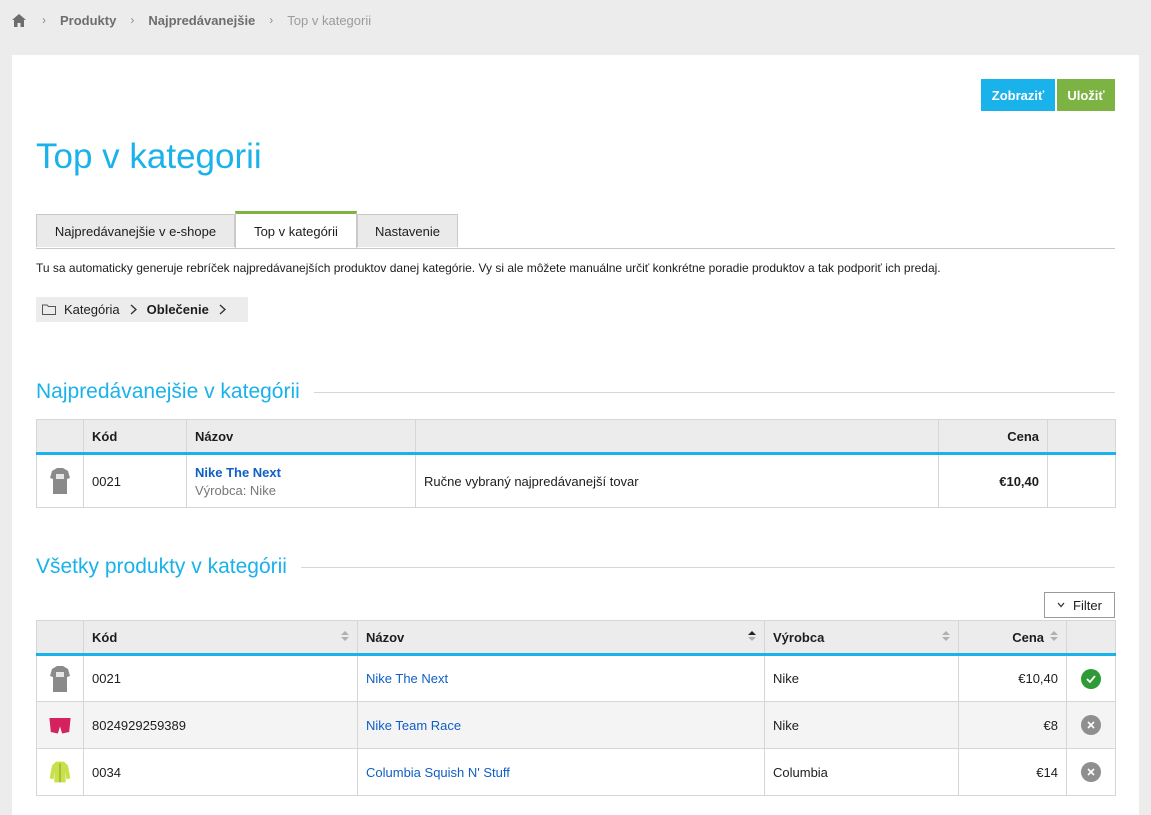 This screenshot has width=1151, height=815. I want to click on column-header-label: Kód, so click(105, 637).